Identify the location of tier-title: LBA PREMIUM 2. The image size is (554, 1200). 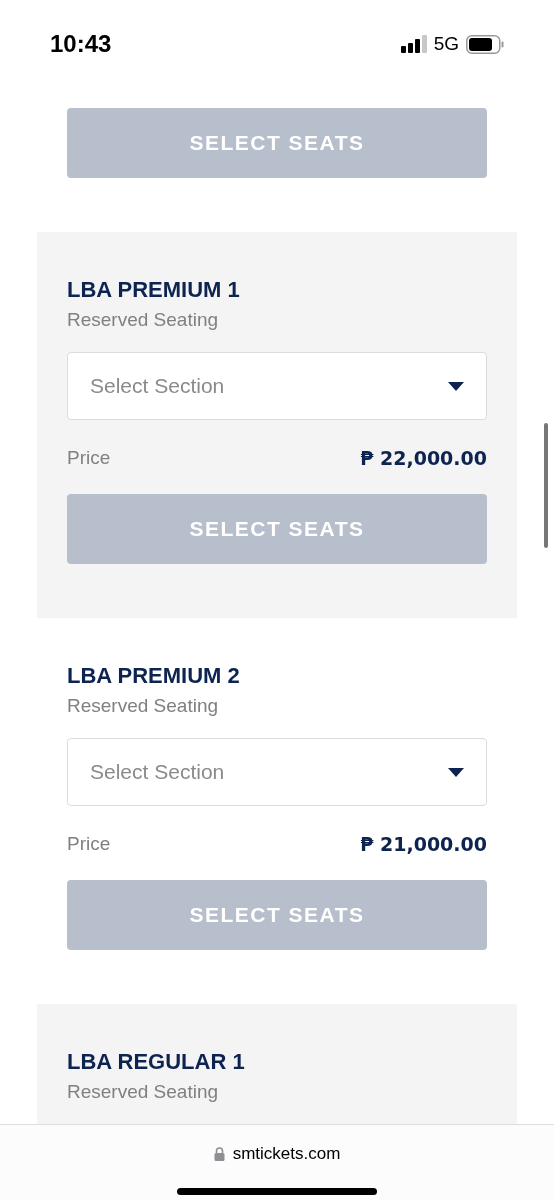
(154, 676).